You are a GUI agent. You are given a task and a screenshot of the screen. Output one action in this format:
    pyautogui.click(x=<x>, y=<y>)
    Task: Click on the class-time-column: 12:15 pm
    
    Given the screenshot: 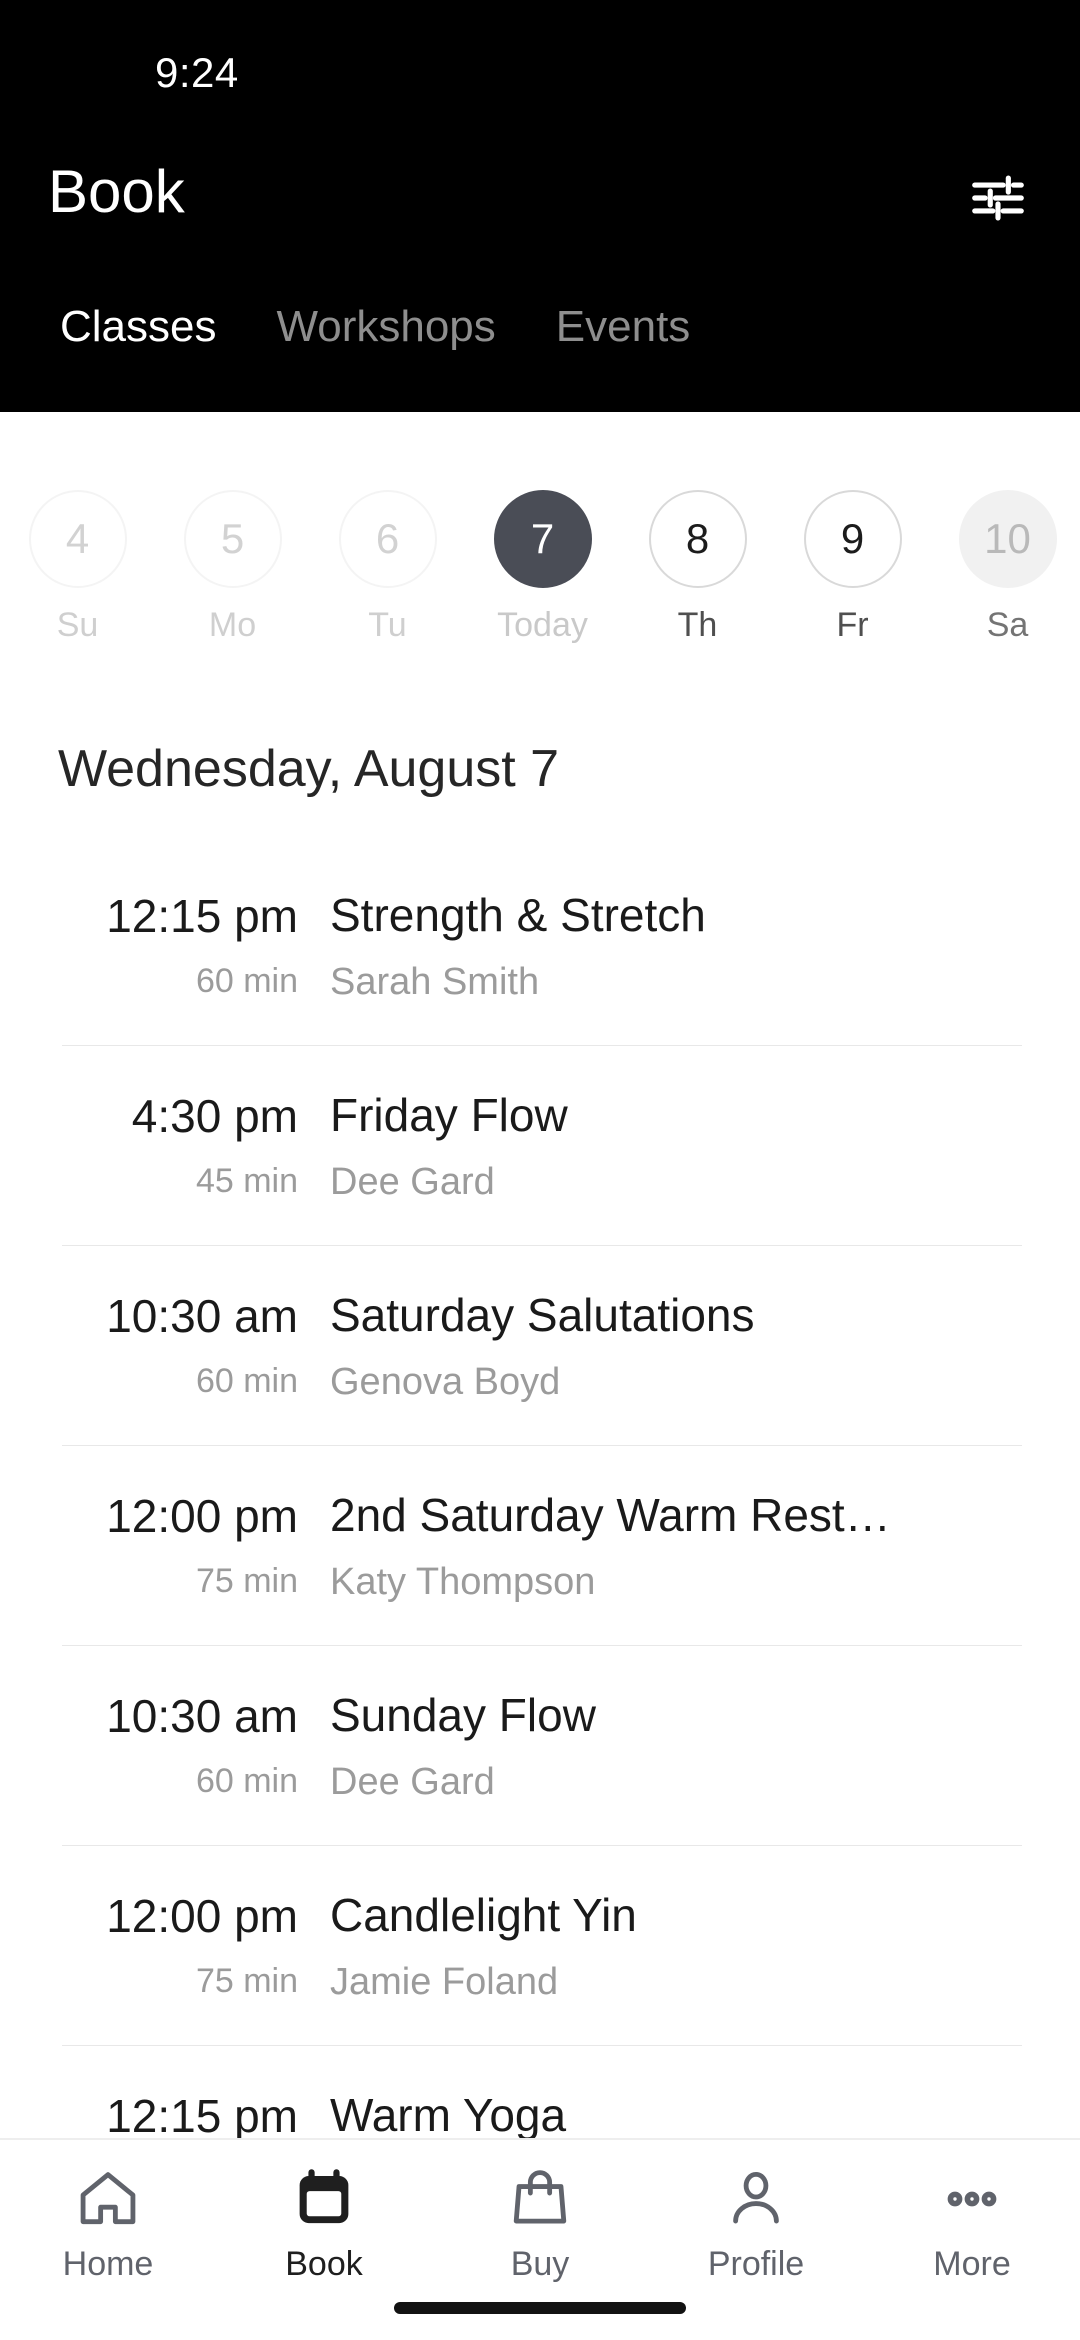 What is the action you would take?
    pyautogui.click(x=165, y=2092)
    